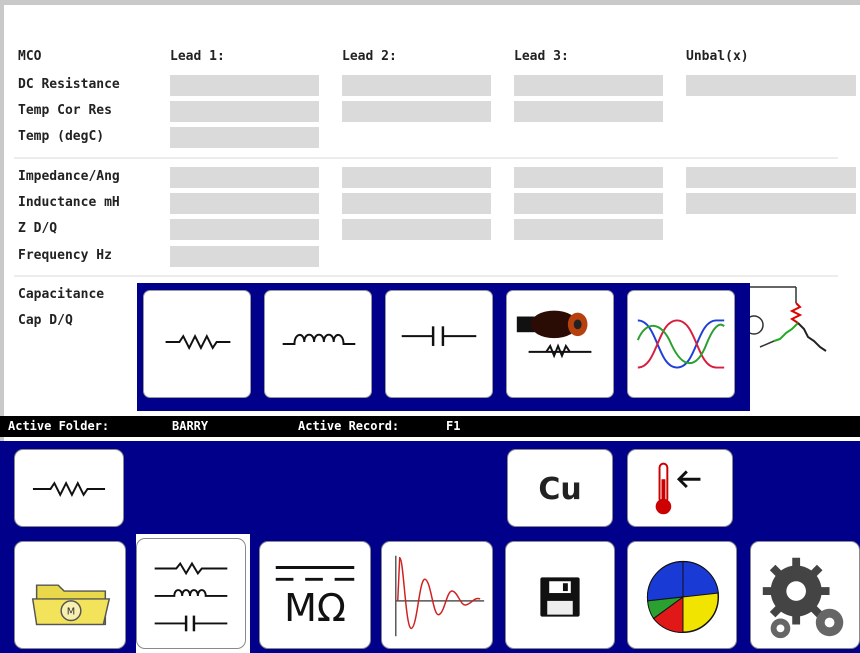 This screenshot has width=860, height=653. I want to click on value-cell-imp-unbal, so click(771, 177).